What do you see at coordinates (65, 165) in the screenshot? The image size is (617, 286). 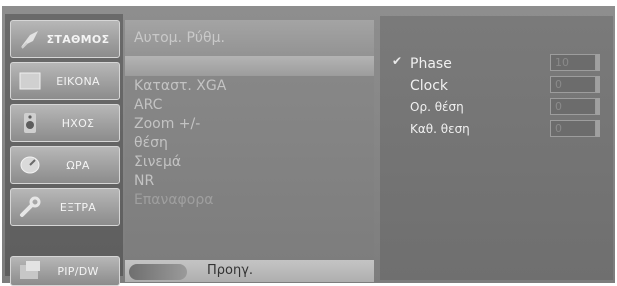 I see `tab-time: ΩΡΑ` at bounding box center [65, 165].